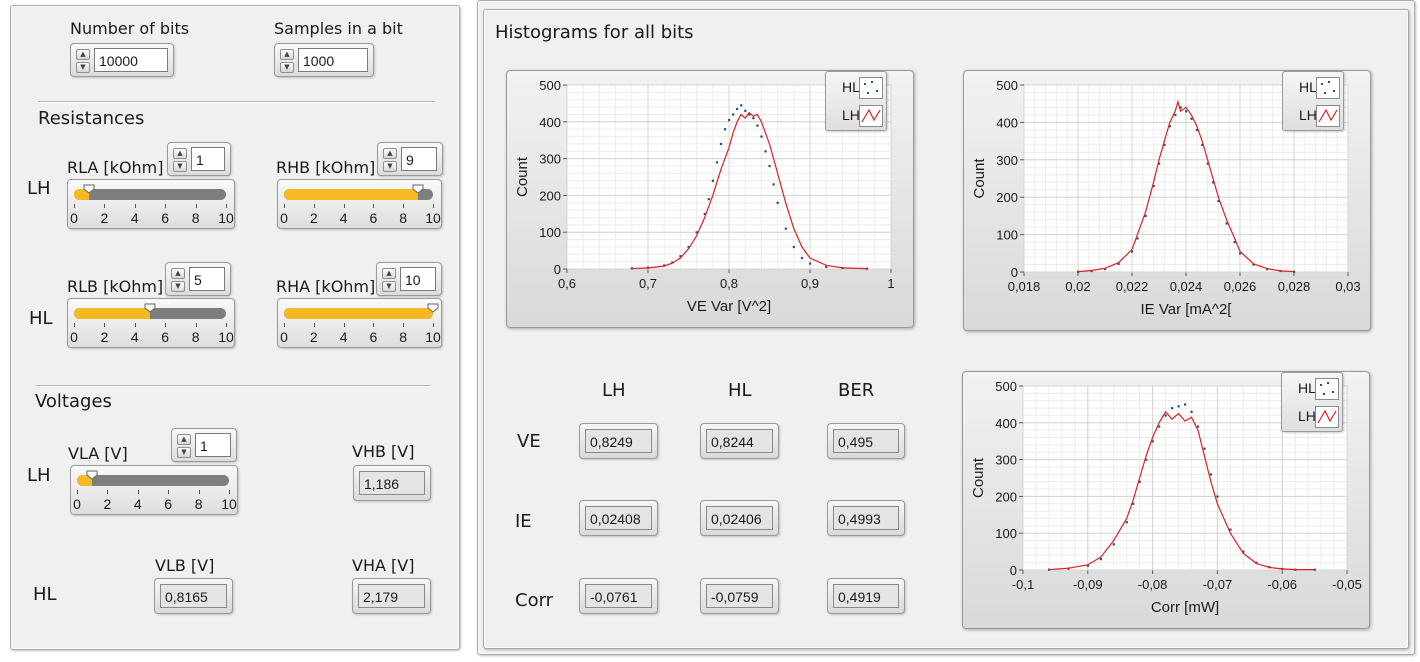  I want to click on col-header-hl: HL, so click(740, 390).